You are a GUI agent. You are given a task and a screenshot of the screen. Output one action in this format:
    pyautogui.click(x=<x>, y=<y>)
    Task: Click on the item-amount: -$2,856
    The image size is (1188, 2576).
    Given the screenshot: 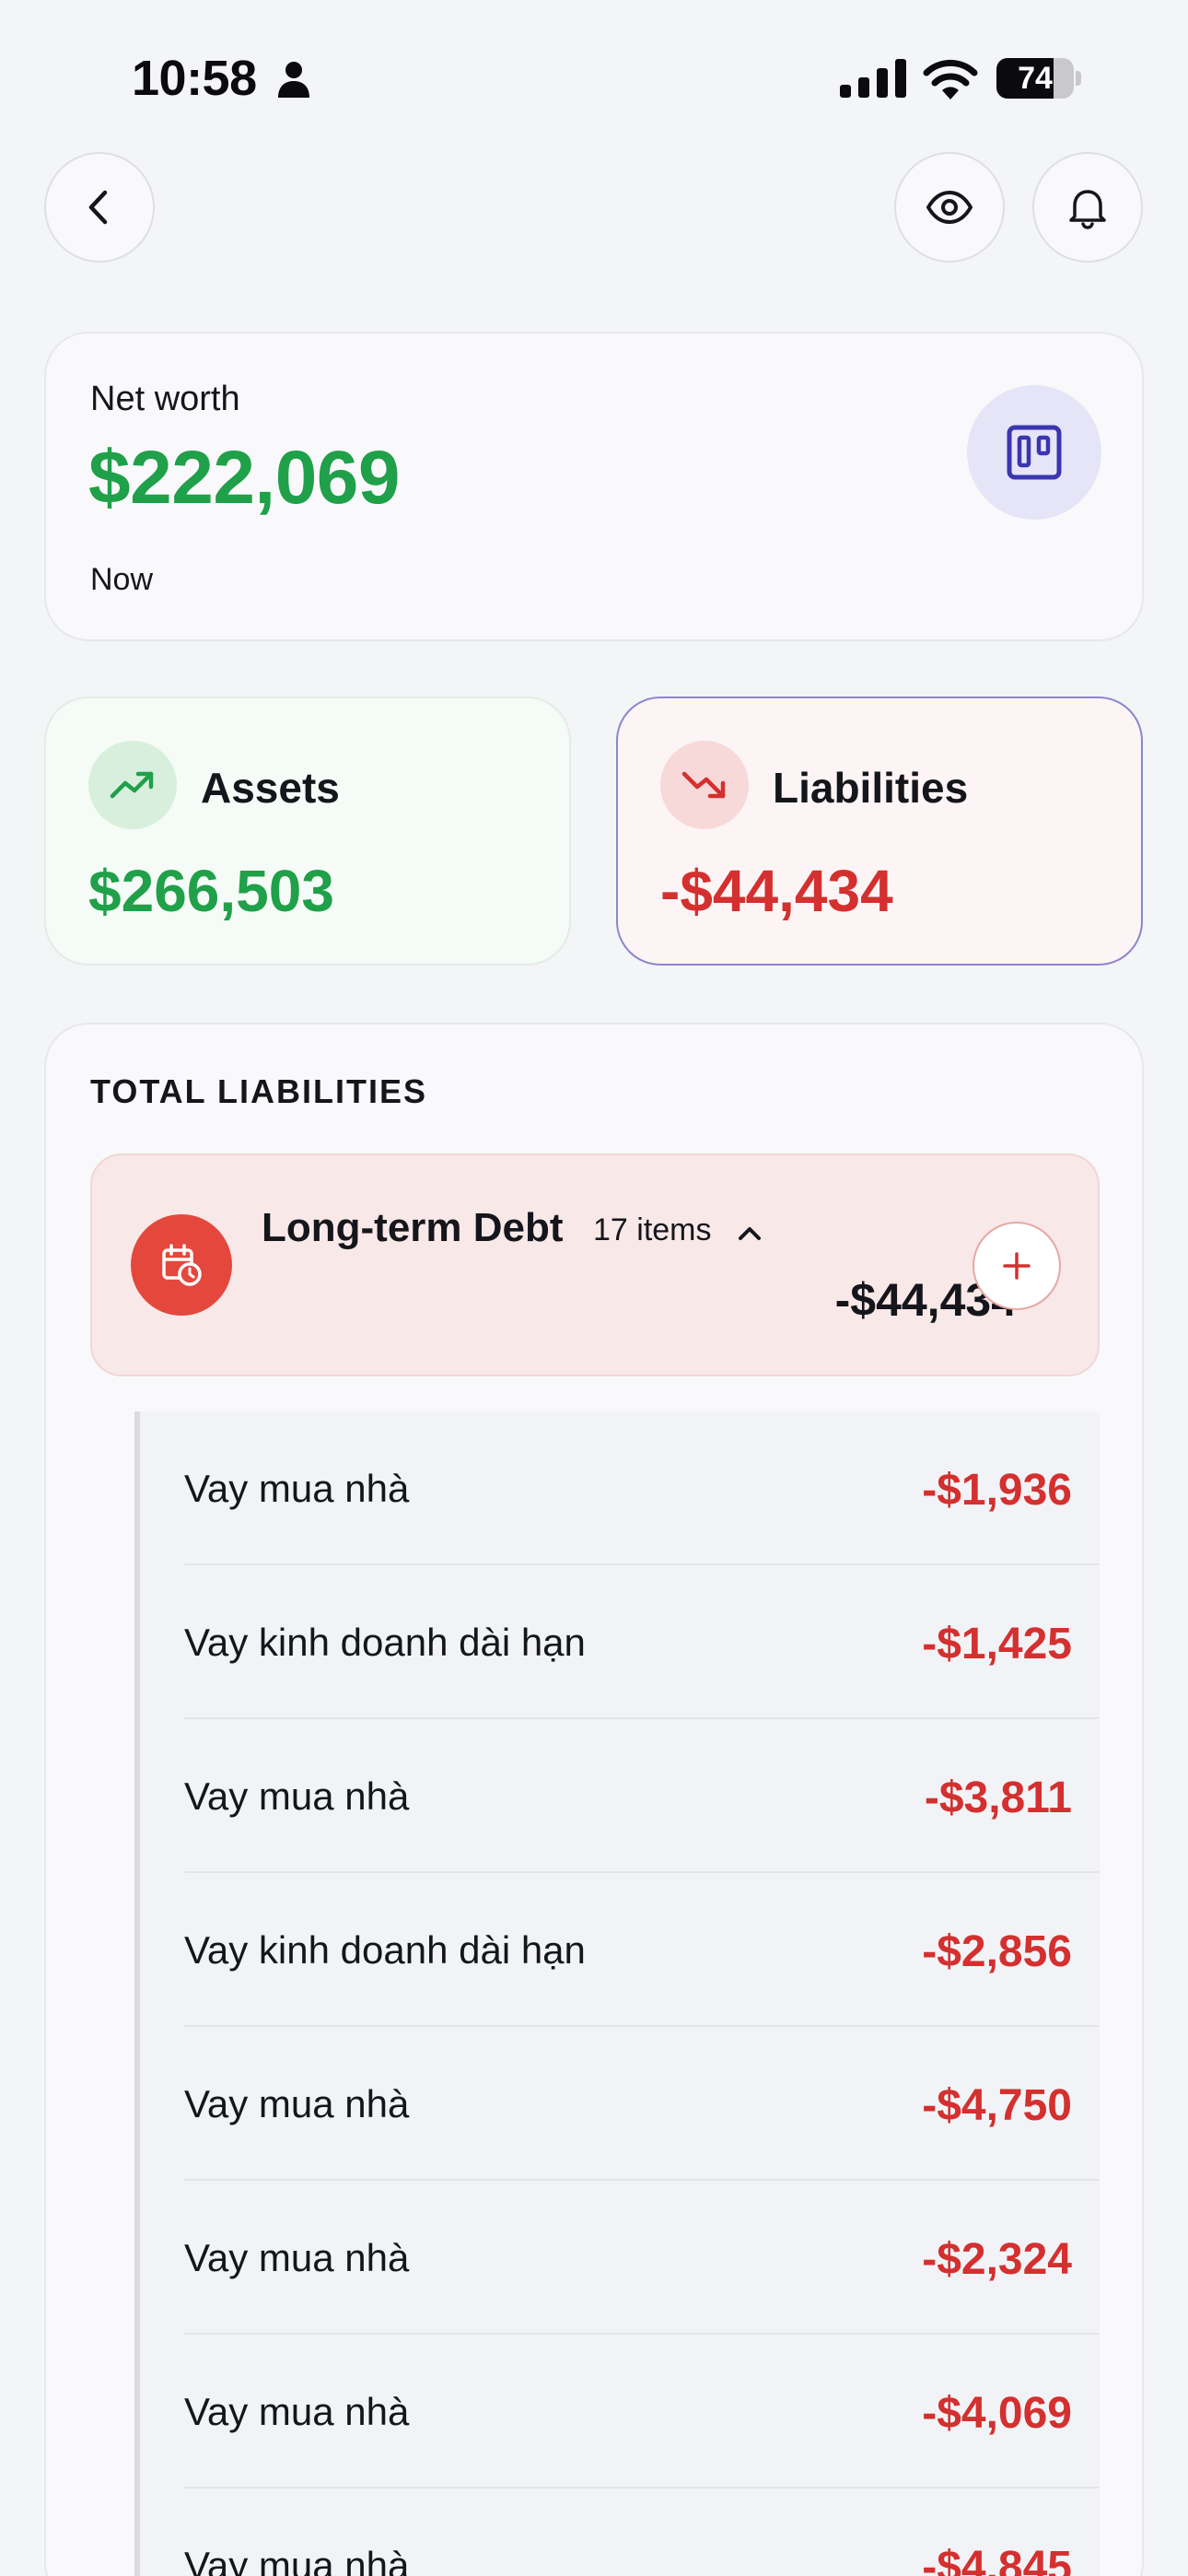 What is the action you would take?
    pyautogui.click(x=997, y=1951)
    